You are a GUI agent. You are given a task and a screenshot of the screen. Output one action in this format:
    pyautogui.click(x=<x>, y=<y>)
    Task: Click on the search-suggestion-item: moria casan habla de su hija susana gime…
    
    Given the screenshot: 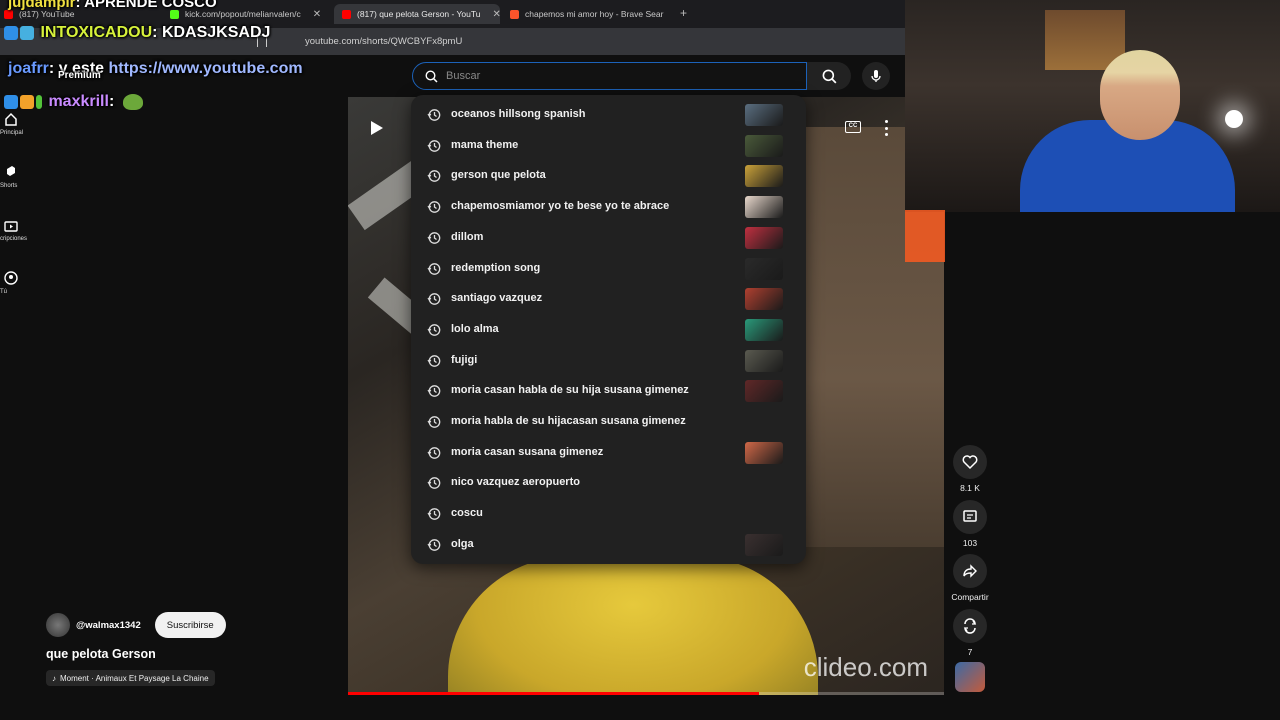 What is the action you would take?
    pyautogui.click(x=608, y=391)
    